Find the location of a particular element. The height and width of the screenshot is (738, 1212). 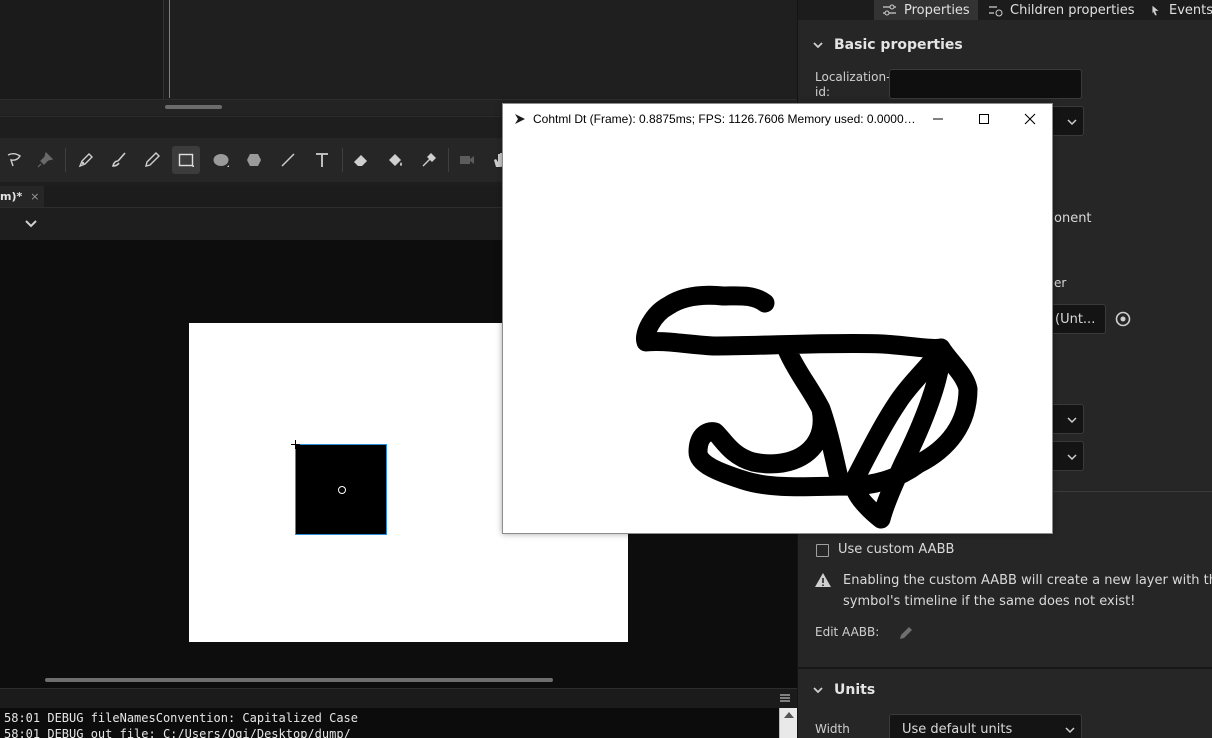

eraser-icon is located at coordinates (360, 160).